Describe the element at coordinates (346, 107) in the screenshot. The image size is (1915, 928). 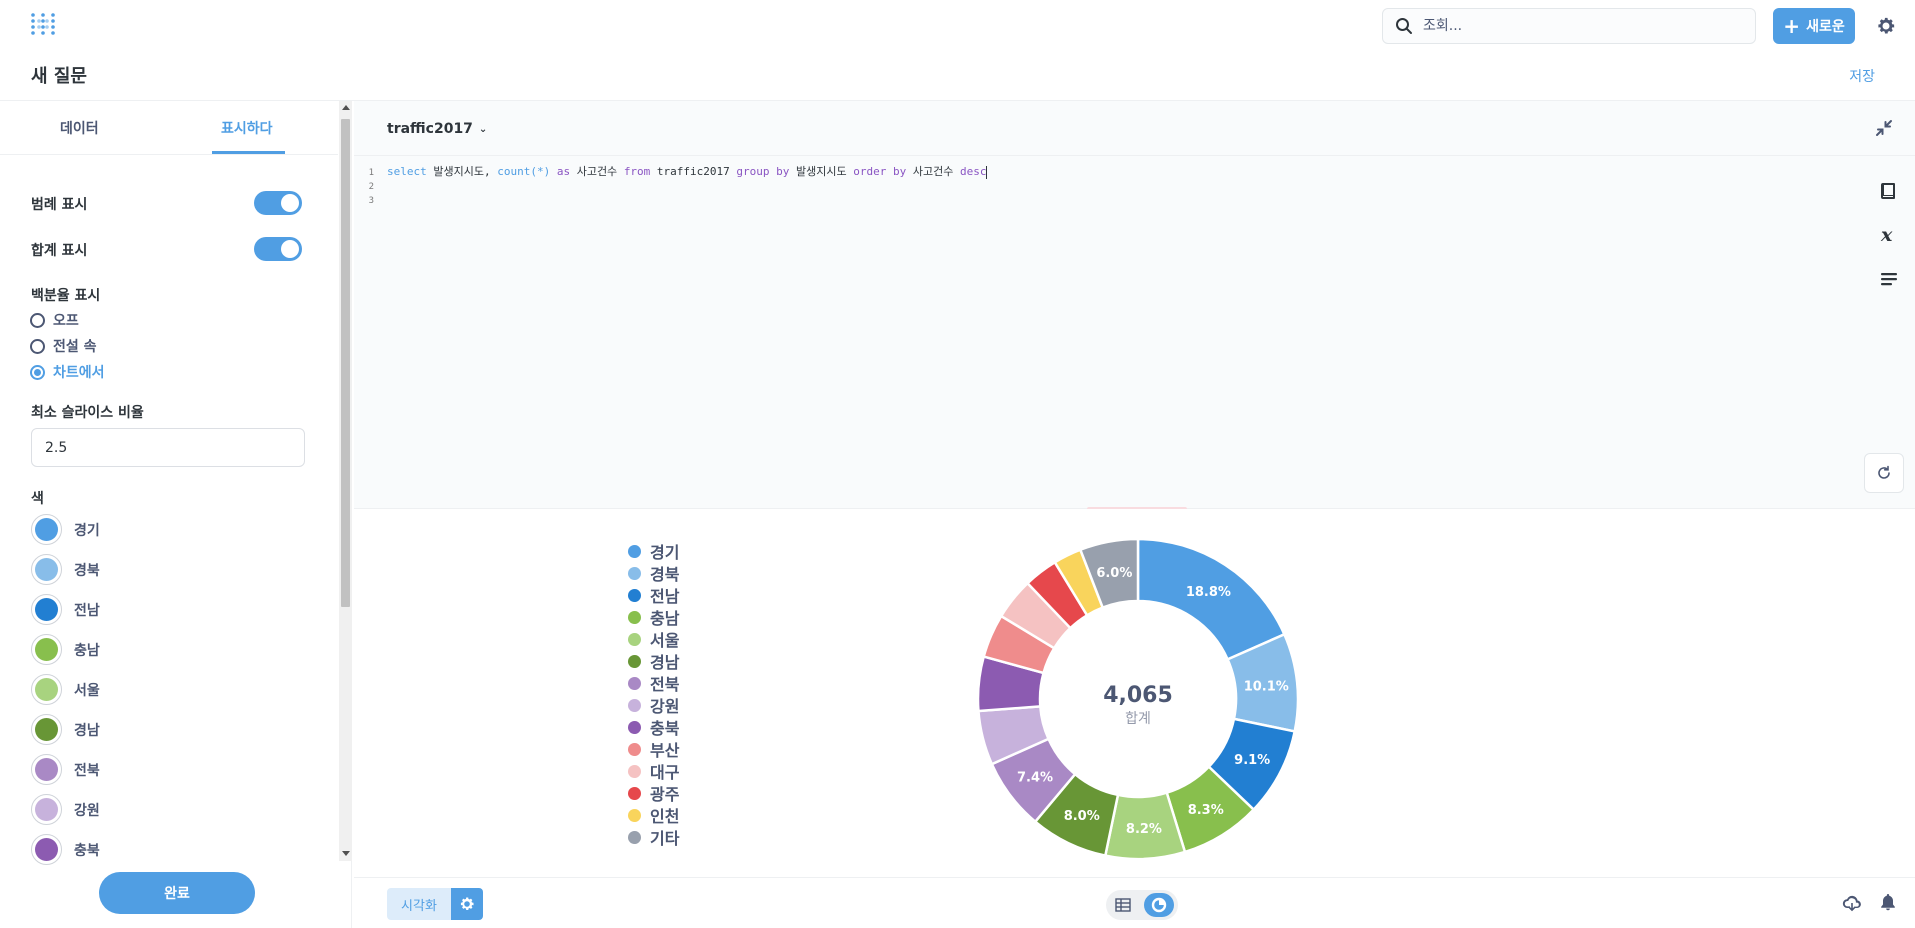
I see `scroll-up-arrow-icon` at that location.